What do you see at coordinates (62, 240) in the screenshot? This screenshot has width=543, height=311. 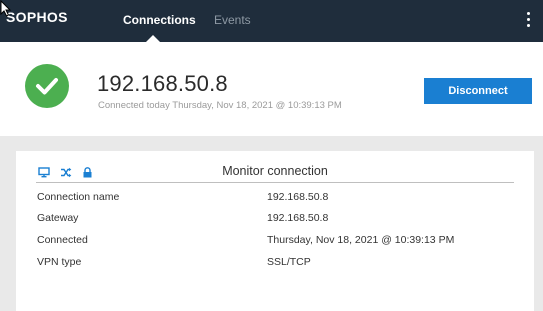 I see `connected-label: Connected` at bounding box center [62, 240].